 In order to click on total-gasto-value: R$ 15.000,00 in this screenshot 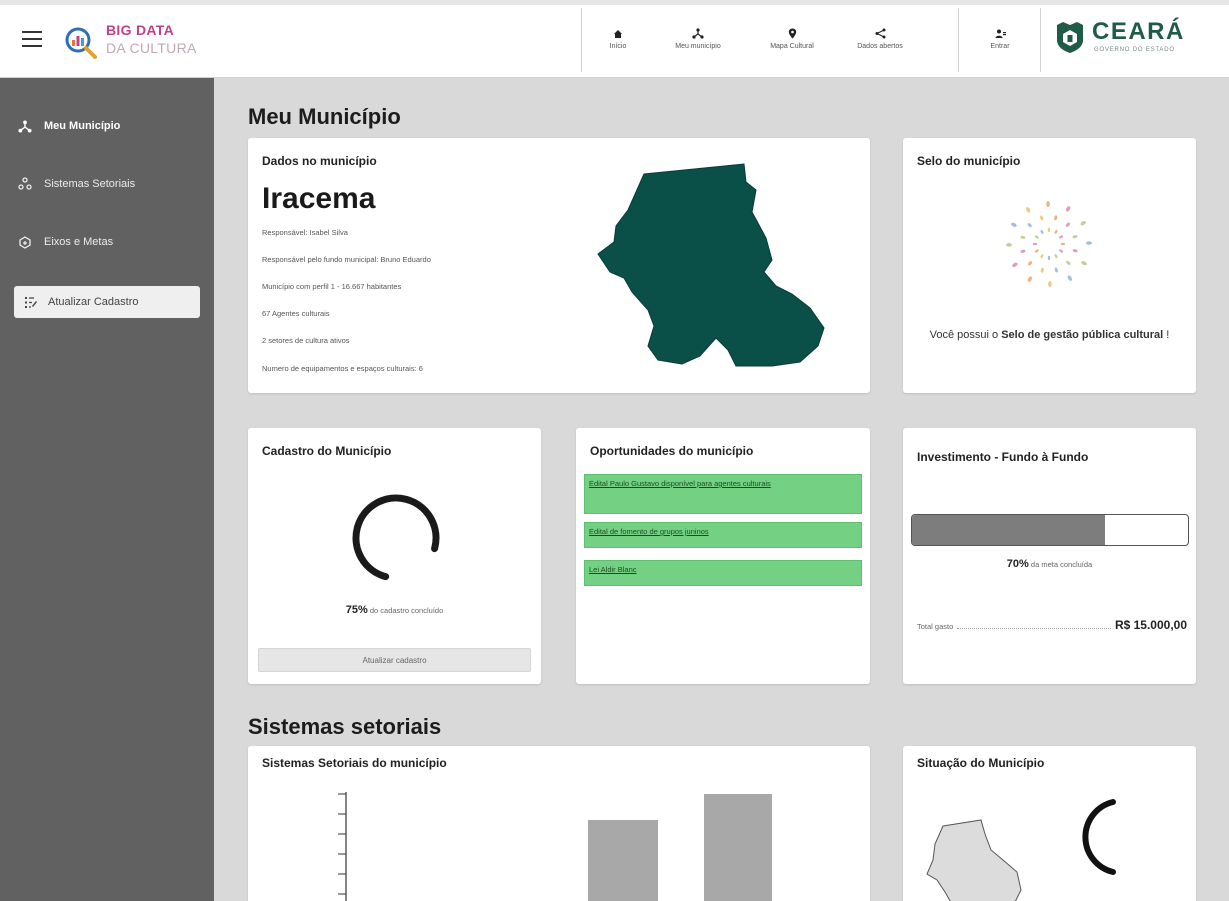, I will do `click(1150, 625)`.